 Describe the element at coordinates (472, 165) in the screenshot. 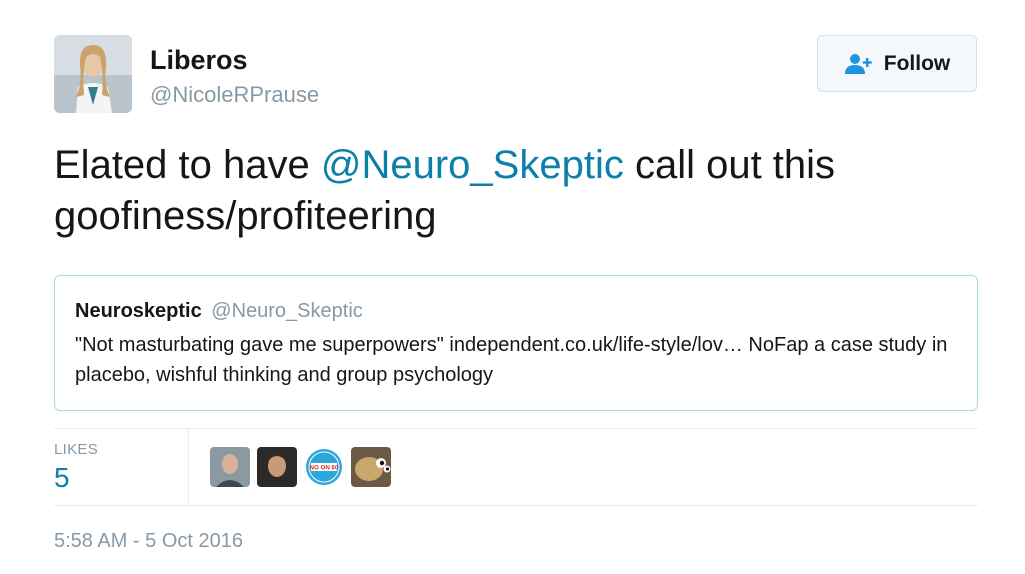

I see `tweet-mention-link: @Neuro_Skeptic` at that location.